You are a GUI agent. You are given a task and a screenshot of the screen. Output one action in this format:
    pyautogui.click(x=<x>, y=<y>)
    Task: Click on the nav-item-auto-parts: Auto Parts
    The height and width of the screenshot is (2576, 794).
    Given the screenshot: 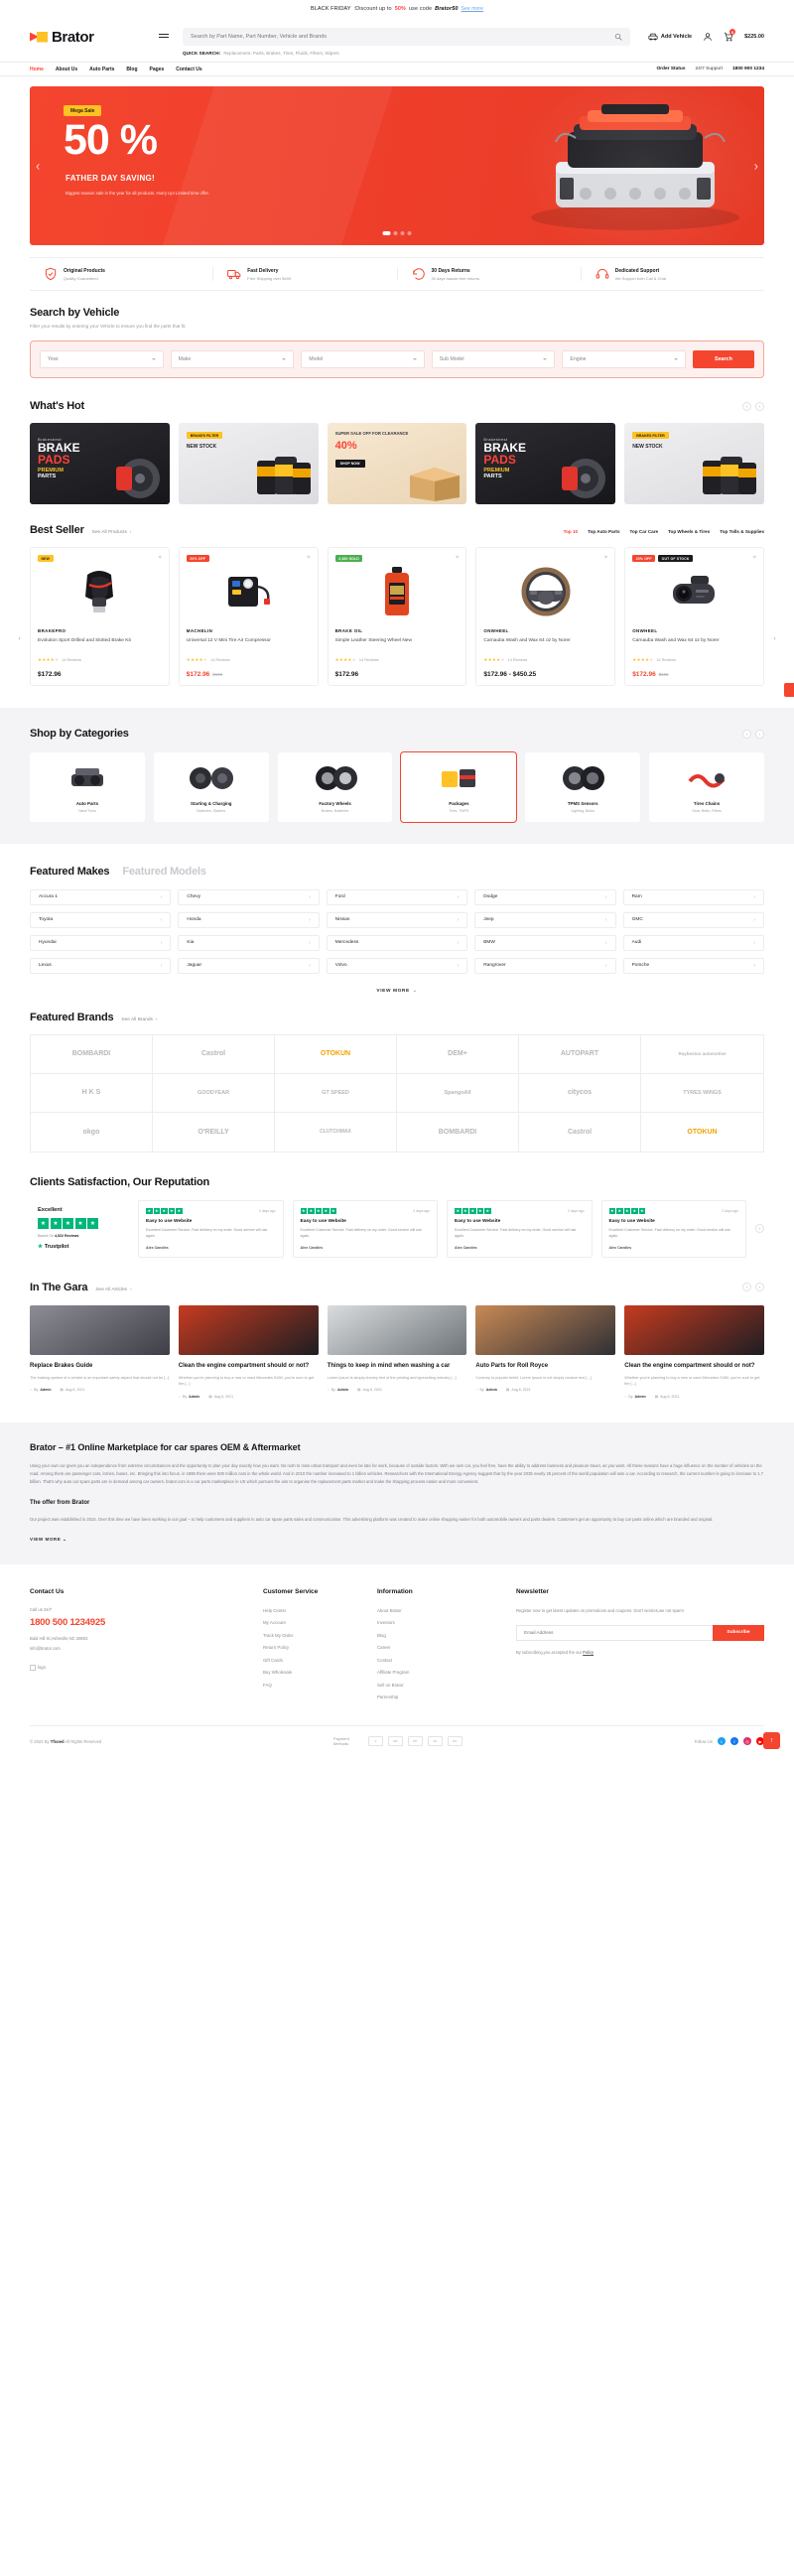 What is the action you would take?
    pyautogui.click(x=101, y=69)
    